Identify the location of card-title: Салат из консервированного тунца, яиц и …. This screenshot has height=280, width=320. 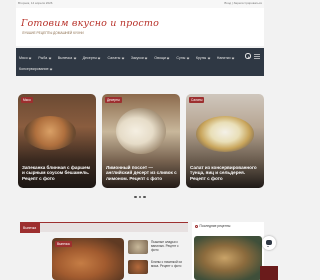
(225, 173).